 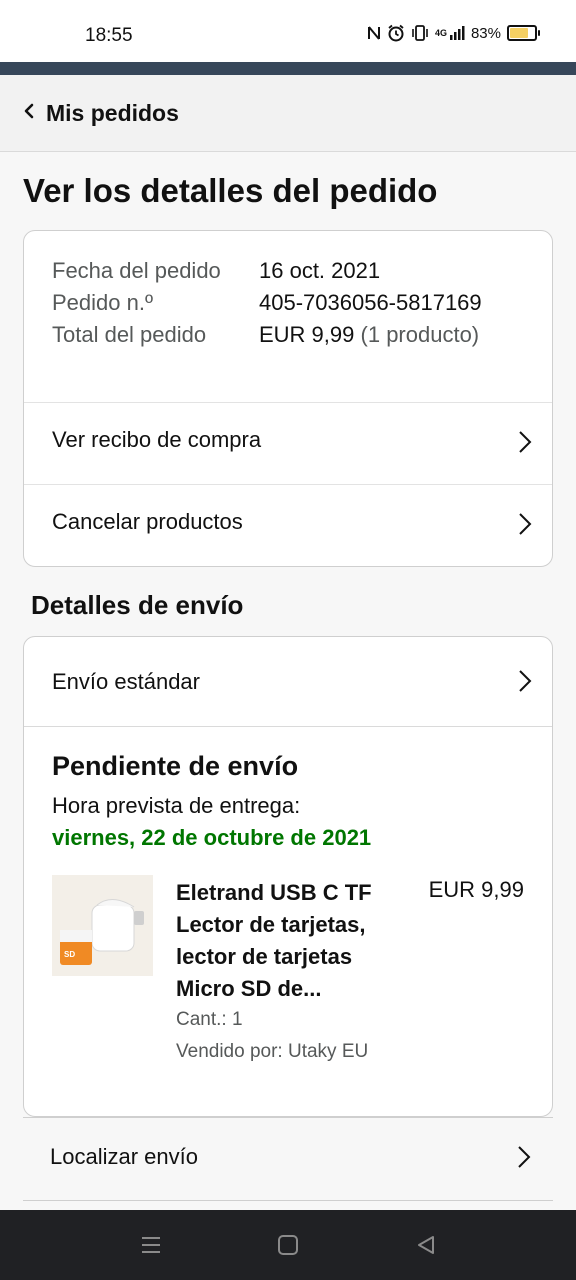 What do you see at coordinates (129, 334) in the screenshot?
I see `order-total-label: Total del pedido` at bounding box center [129, 334].